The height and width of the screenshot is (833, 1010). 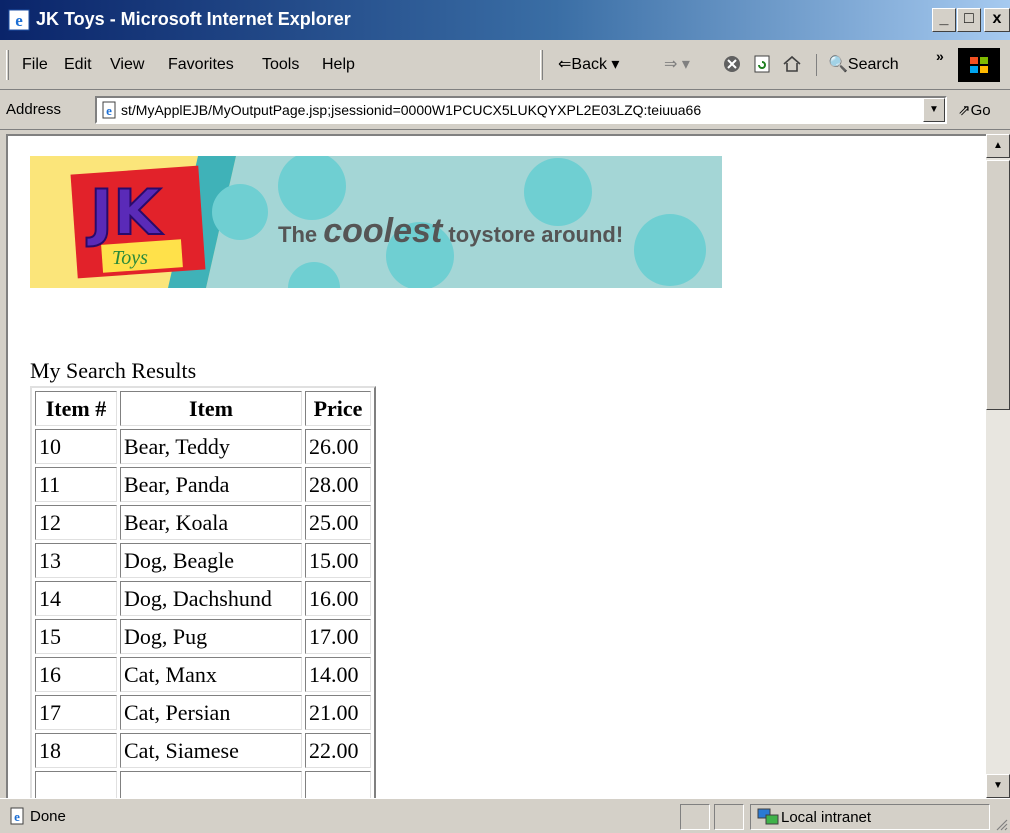 I want to click on scroll-thumb, so click(x=998, y=285).